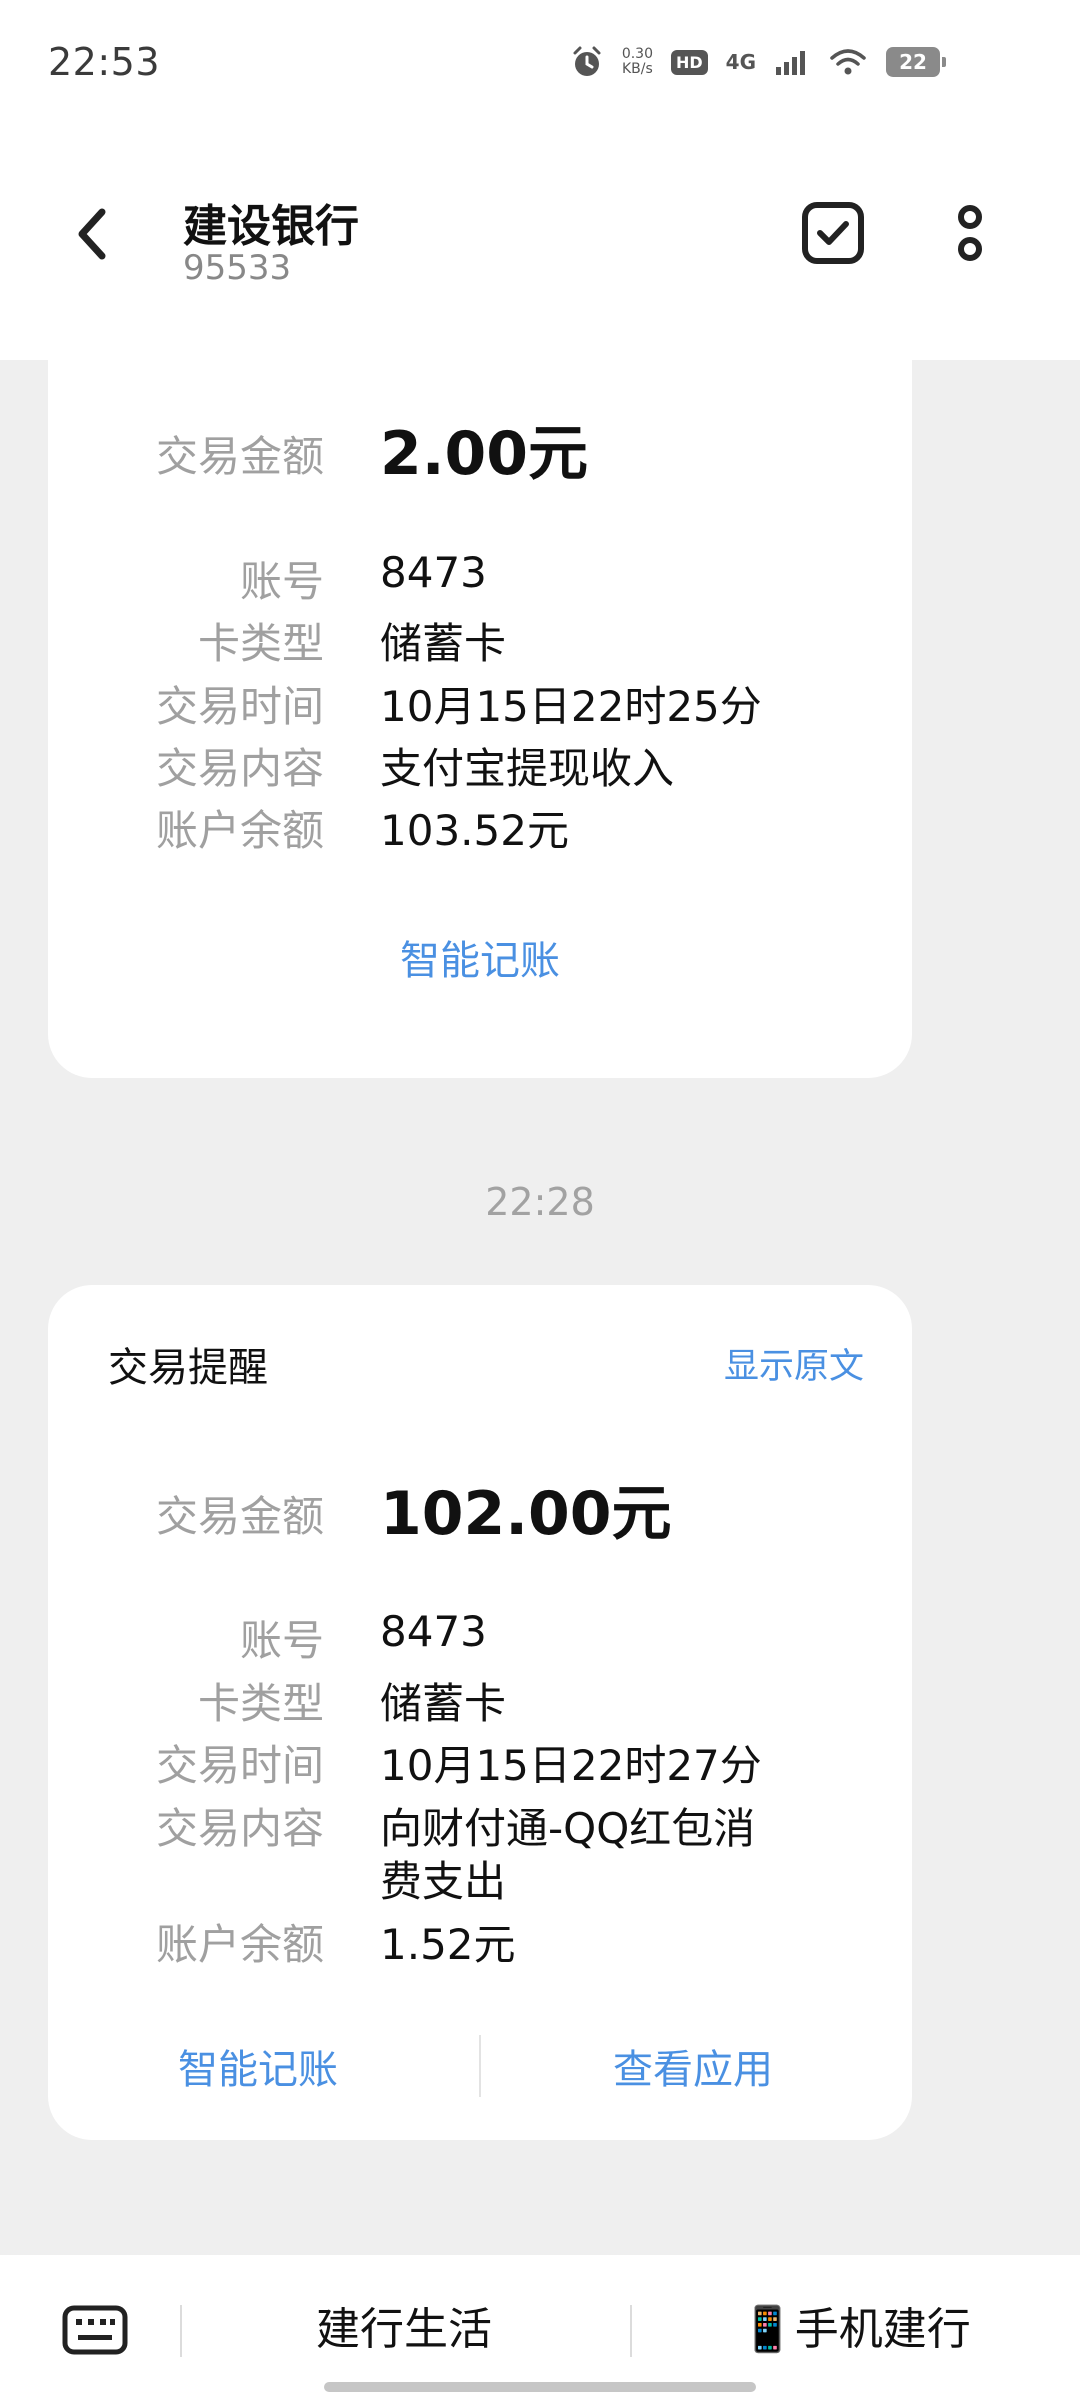 Image resolution: width=1080 pixels, height=2408 pixels. I want to click on more-button, so click(970, 233).